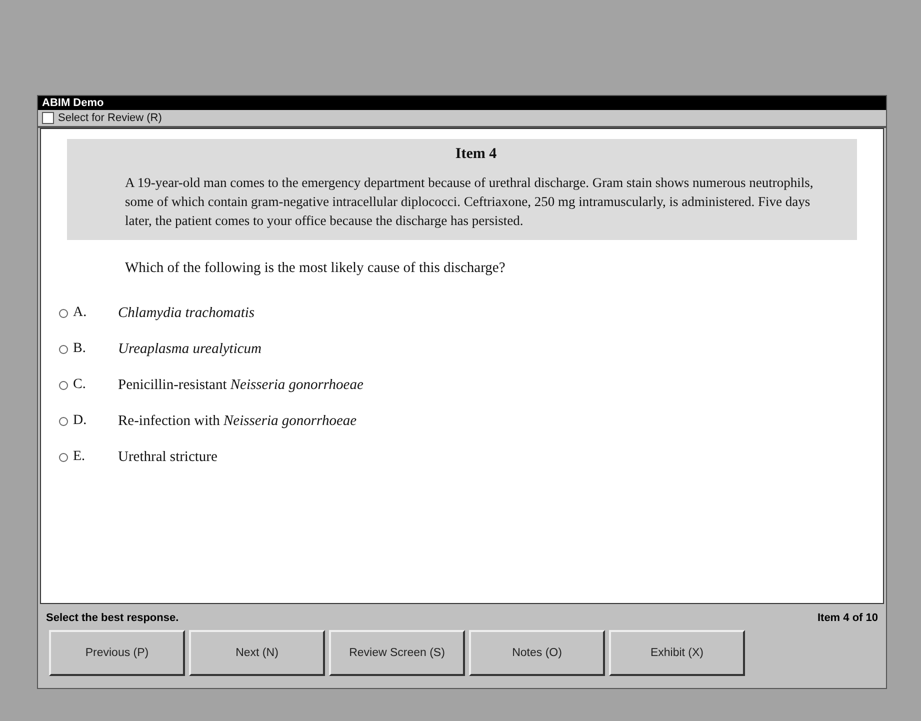 The image size is (921, 721). What do you see at coordinates (462, 103) in the screenshot?
I see `window-title: ABIM Demo` at bounding box center [462, 103].